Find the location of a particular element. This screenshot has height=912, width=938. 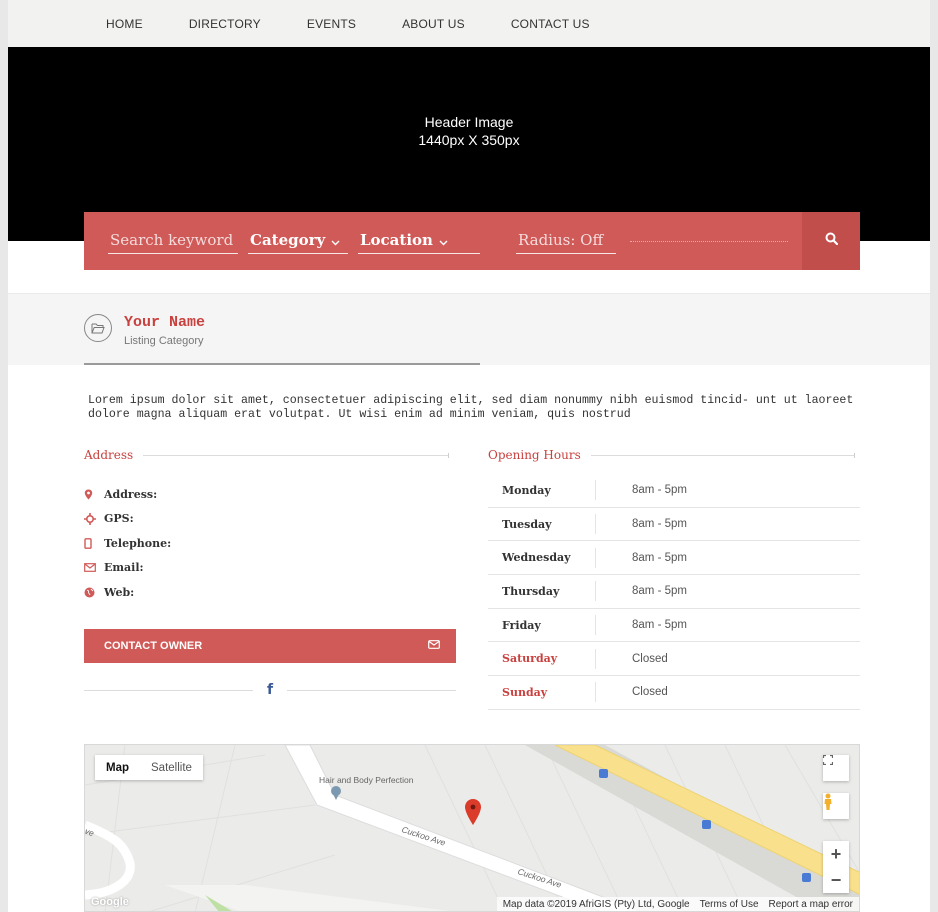

table-row: Monday 8am - 5pm is located at coordinates (674, 491).